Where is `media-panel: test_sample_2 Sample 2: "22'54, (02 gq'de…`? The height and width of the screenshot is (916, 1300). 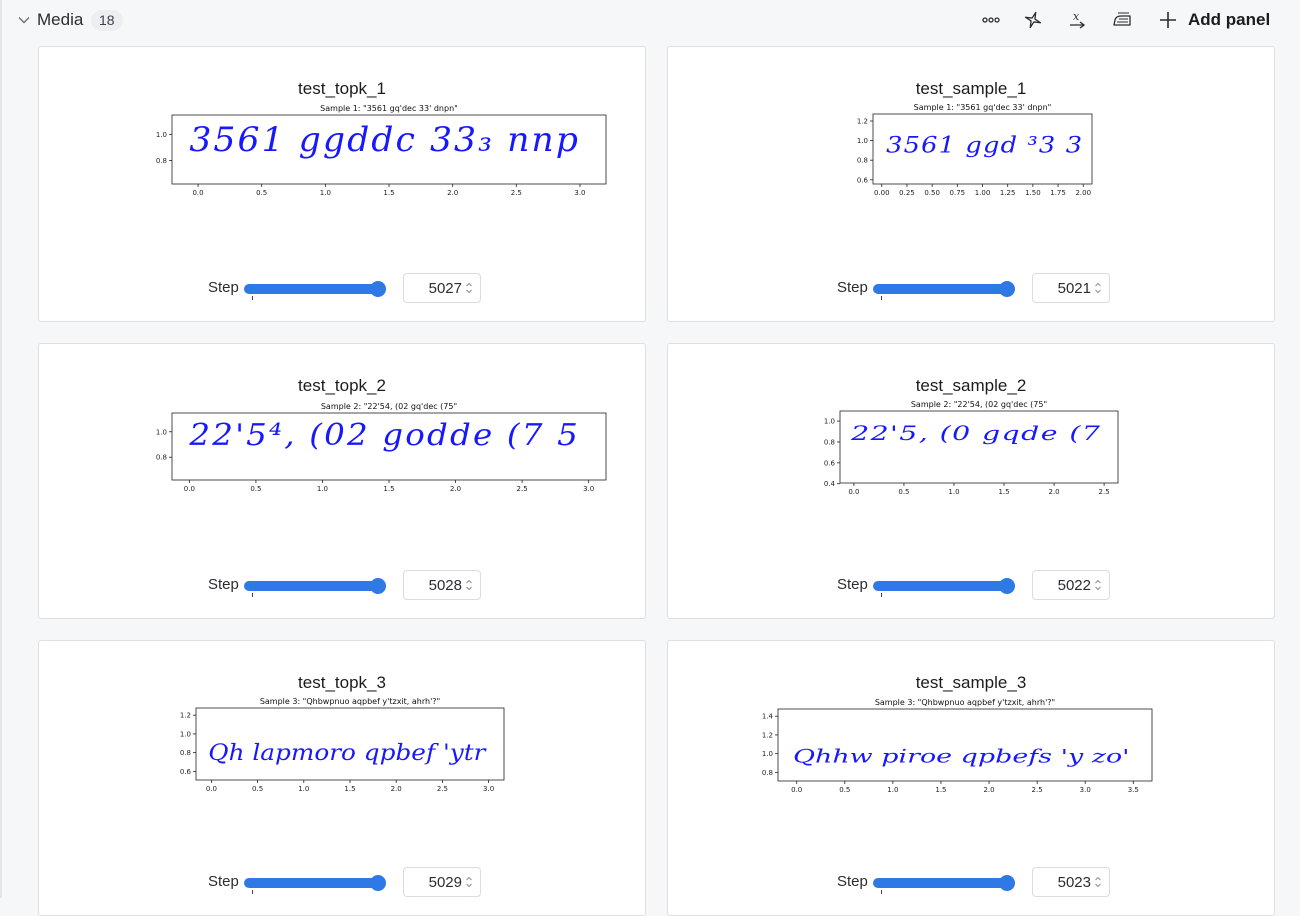 media-panel: test_sample_2 Sample 2: "22'54, (02 gq'de… is located at coordinates (971, 481).